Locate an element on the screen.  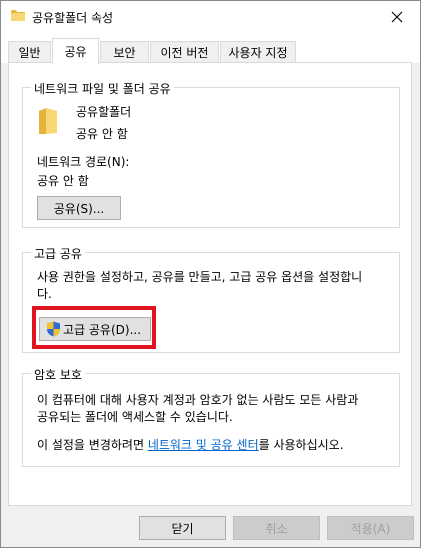
tab-previous-versions: 이전 버전 is located at coordinates (184, 52).